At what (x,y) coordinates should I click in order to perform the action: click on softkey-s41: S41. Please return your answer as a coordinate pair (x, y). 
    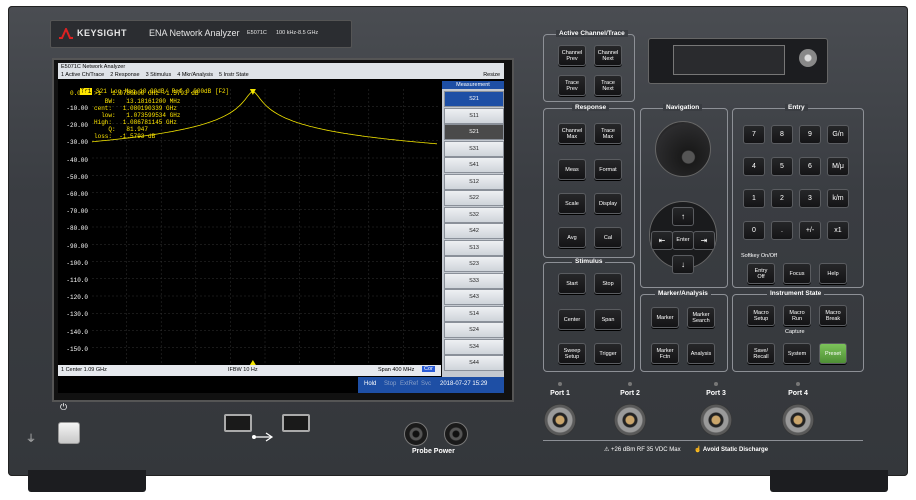
    Looking at the image, I should click on (474, 165).